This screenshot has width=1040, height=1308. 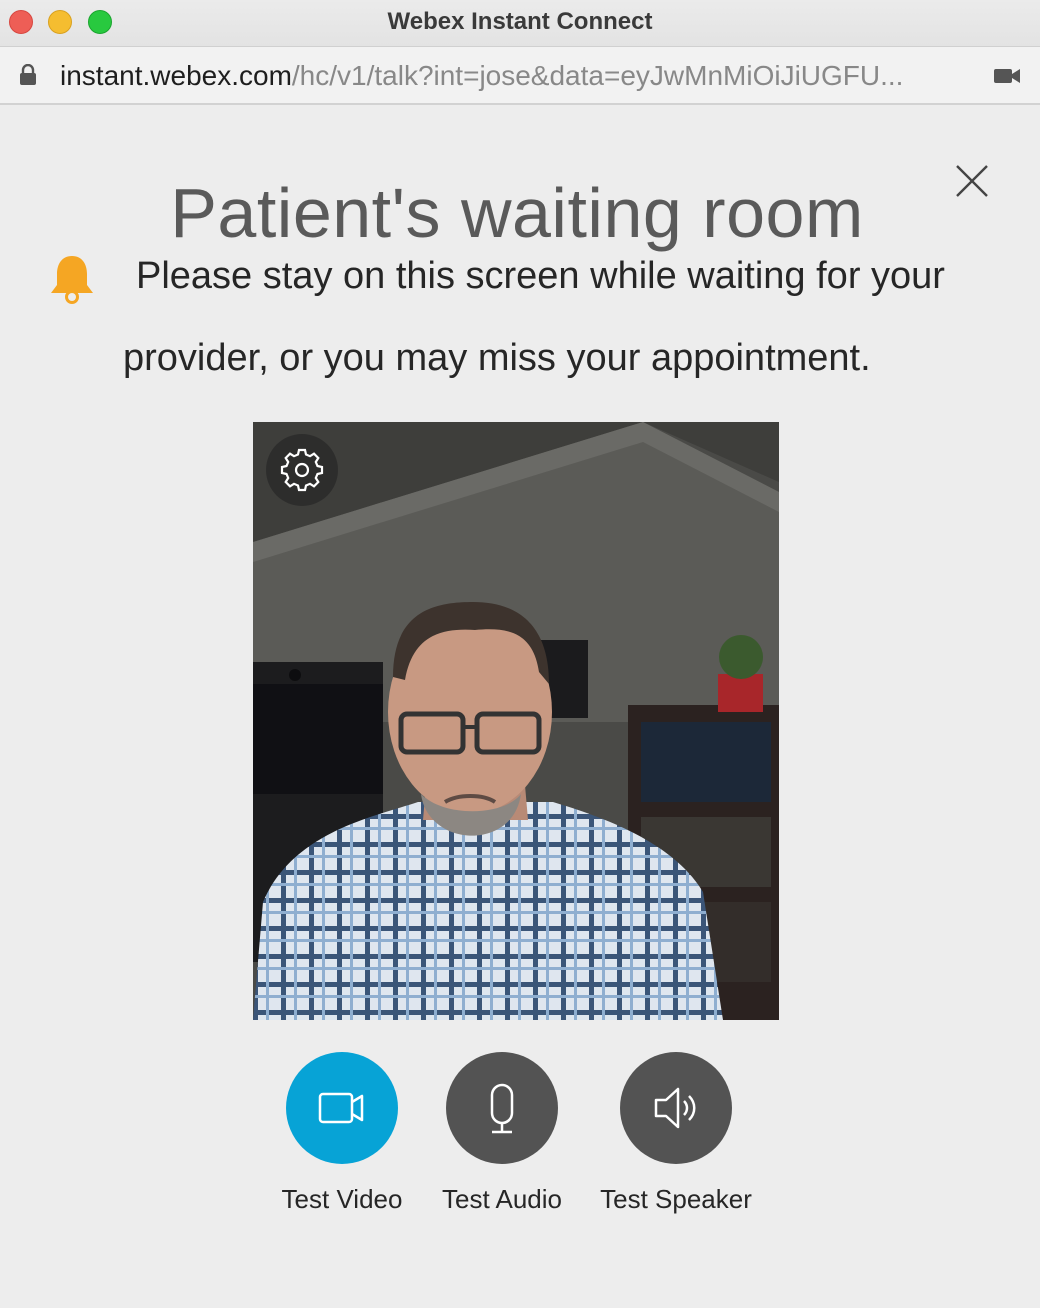 I want to click on test-speaker-label: Test Speaker, so click(x=676, y=1199).